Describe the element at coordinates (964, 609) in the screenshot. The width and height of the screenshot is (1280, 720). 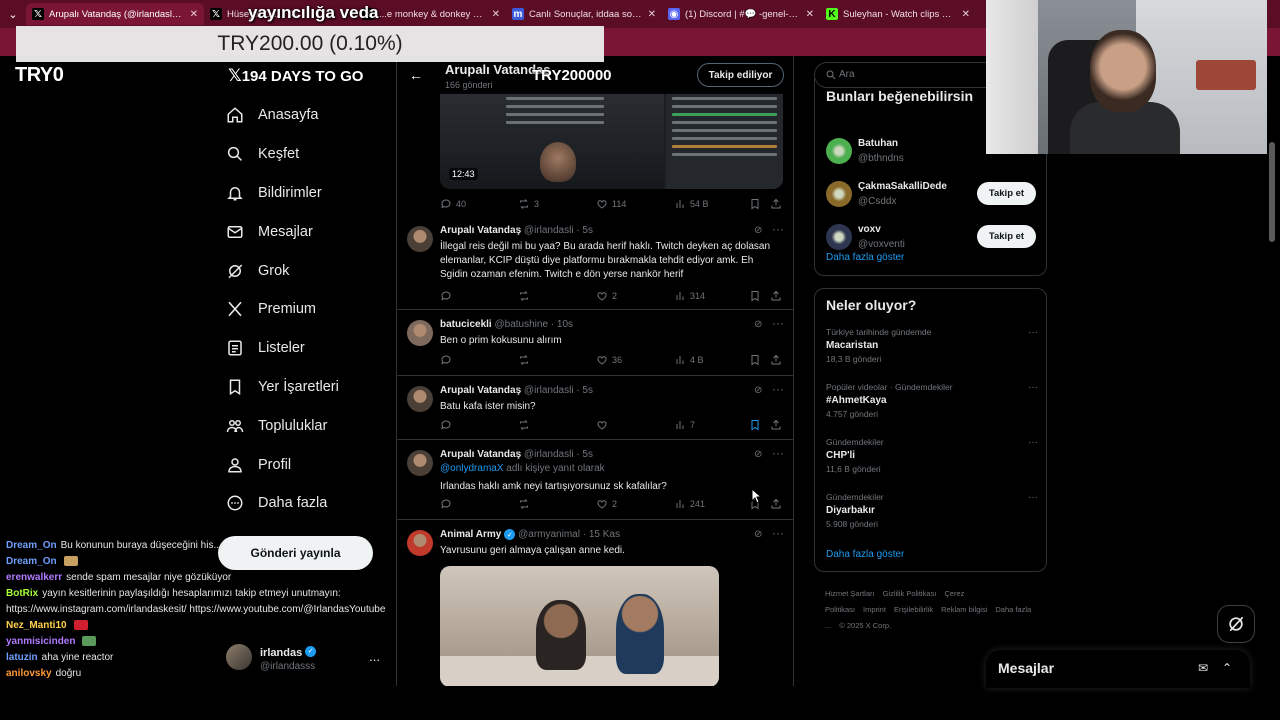
I see `footer-link: Reklam bilgisi` at that location.